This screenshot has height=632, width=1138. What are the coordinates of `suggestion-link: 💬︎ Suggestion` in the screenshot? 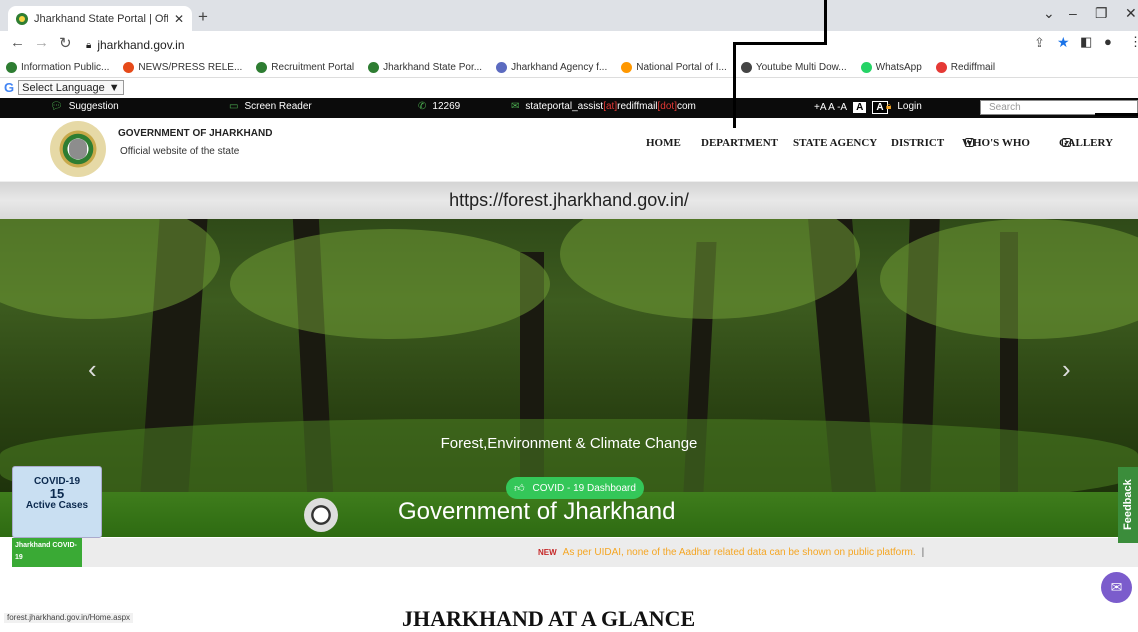 It's located at (84, 106).